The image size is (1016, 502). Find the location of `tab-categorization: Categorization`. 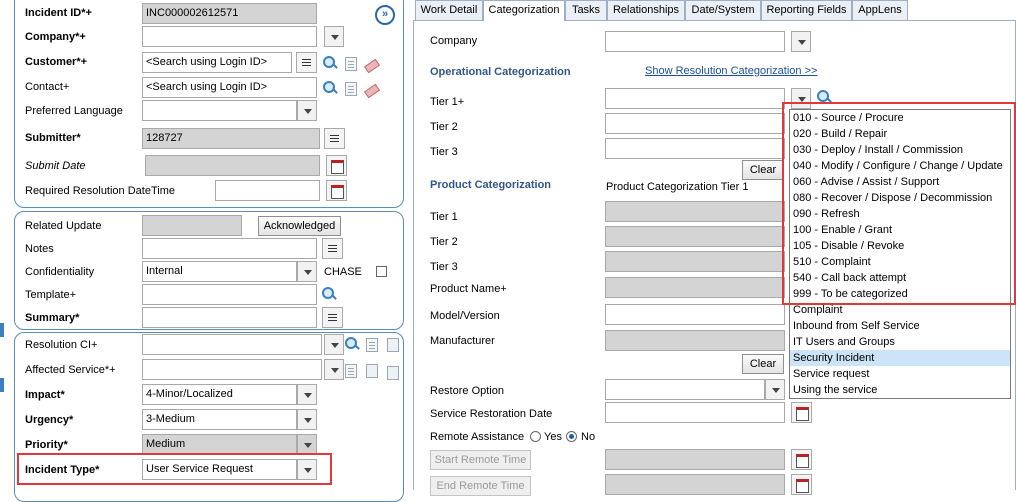

tab-categorization: Categorization is located at coordinates (524, 10).